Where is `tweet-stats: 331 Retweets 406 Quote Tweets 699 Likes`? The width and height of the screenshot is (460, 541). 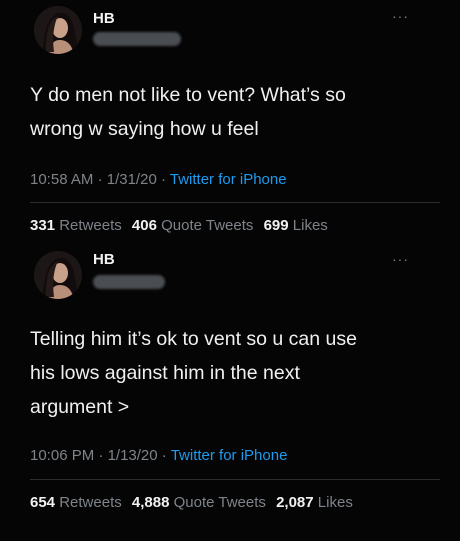
tweet-stats: 331 Retweets 406 Quote Tweets 699 Likes is located at coordinates (182, 225).